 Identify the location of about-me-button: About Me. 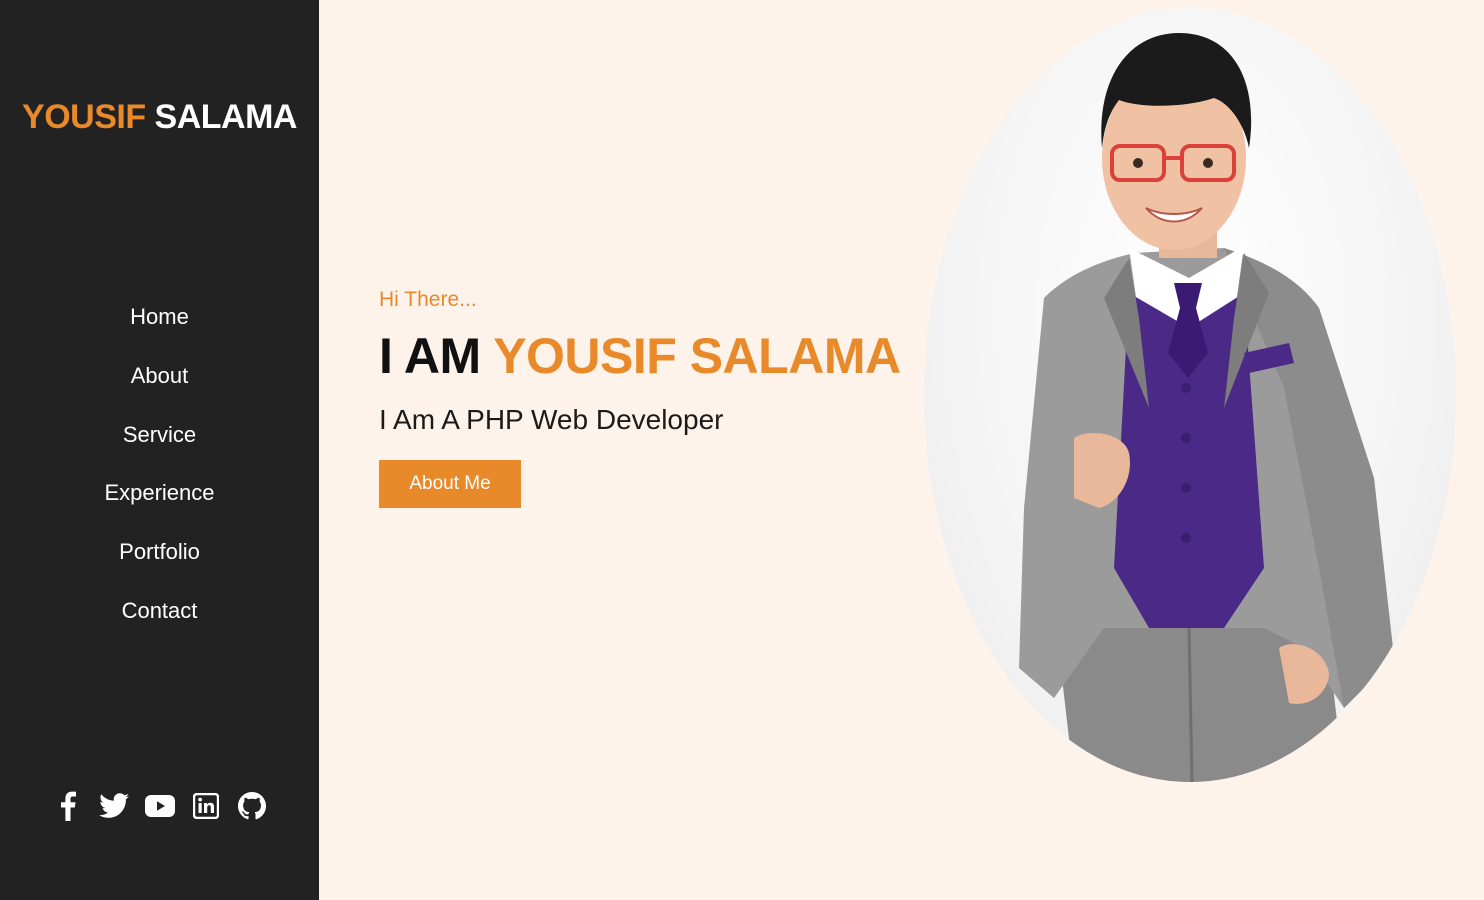
(450, 484).